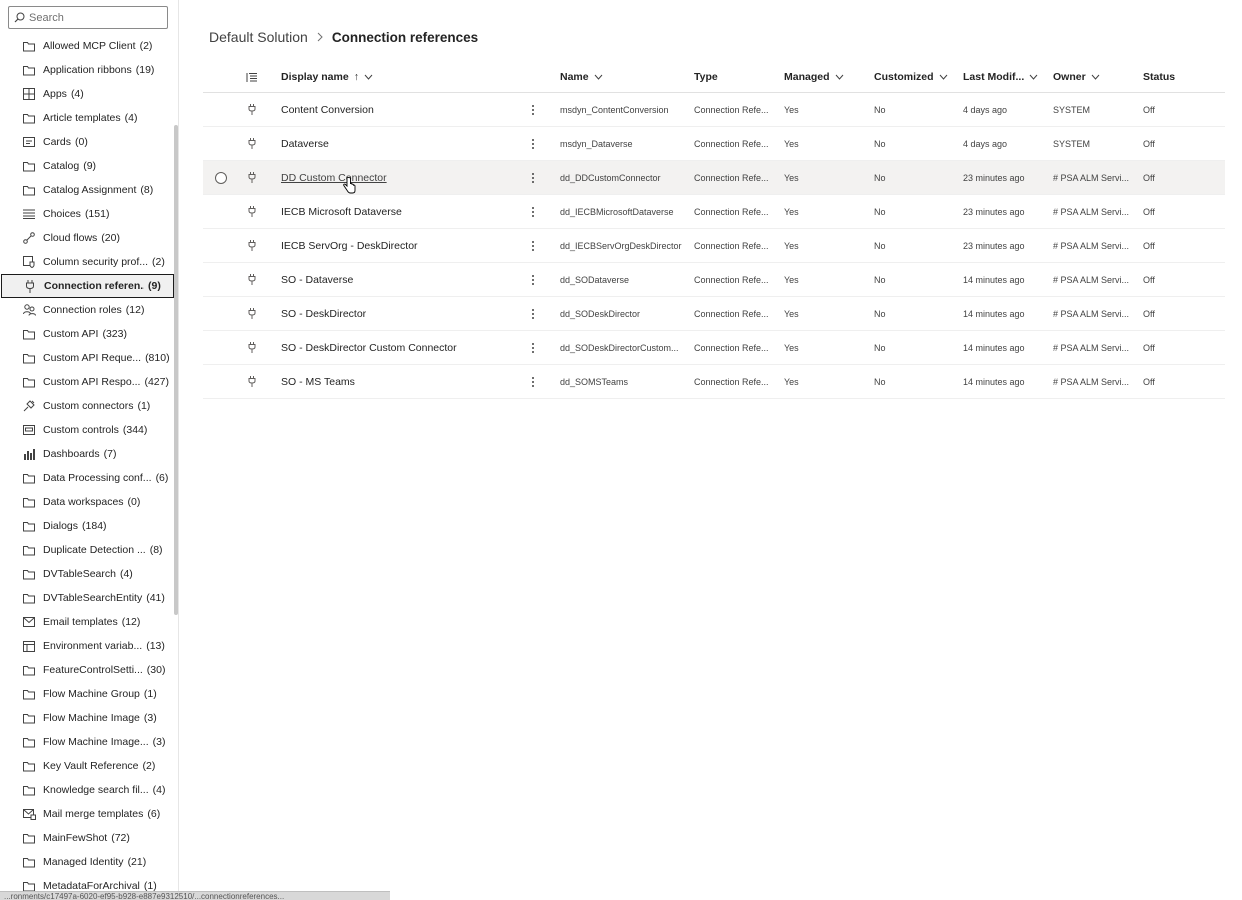 The height and width of the screenshot is (900, 1242). What do you see at coordinates (1173, 77) in the screenshot?
I see `header-status: Status` at bounding box center [1173, 77].